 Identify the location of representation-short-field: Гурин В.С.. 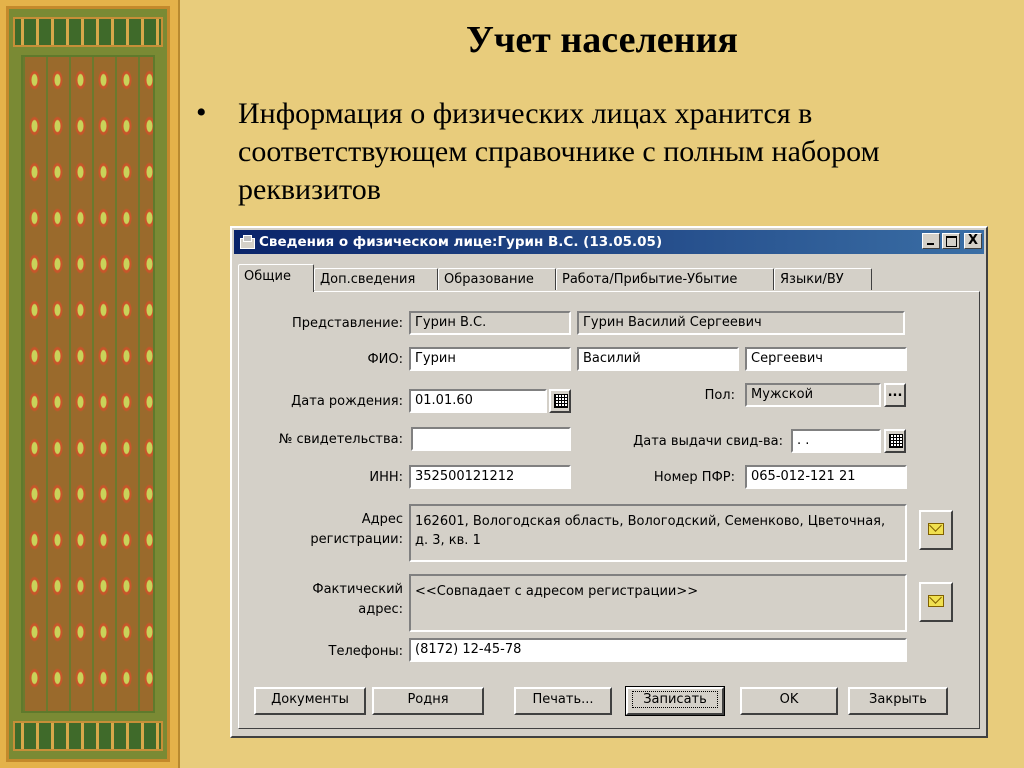
(490, 323).